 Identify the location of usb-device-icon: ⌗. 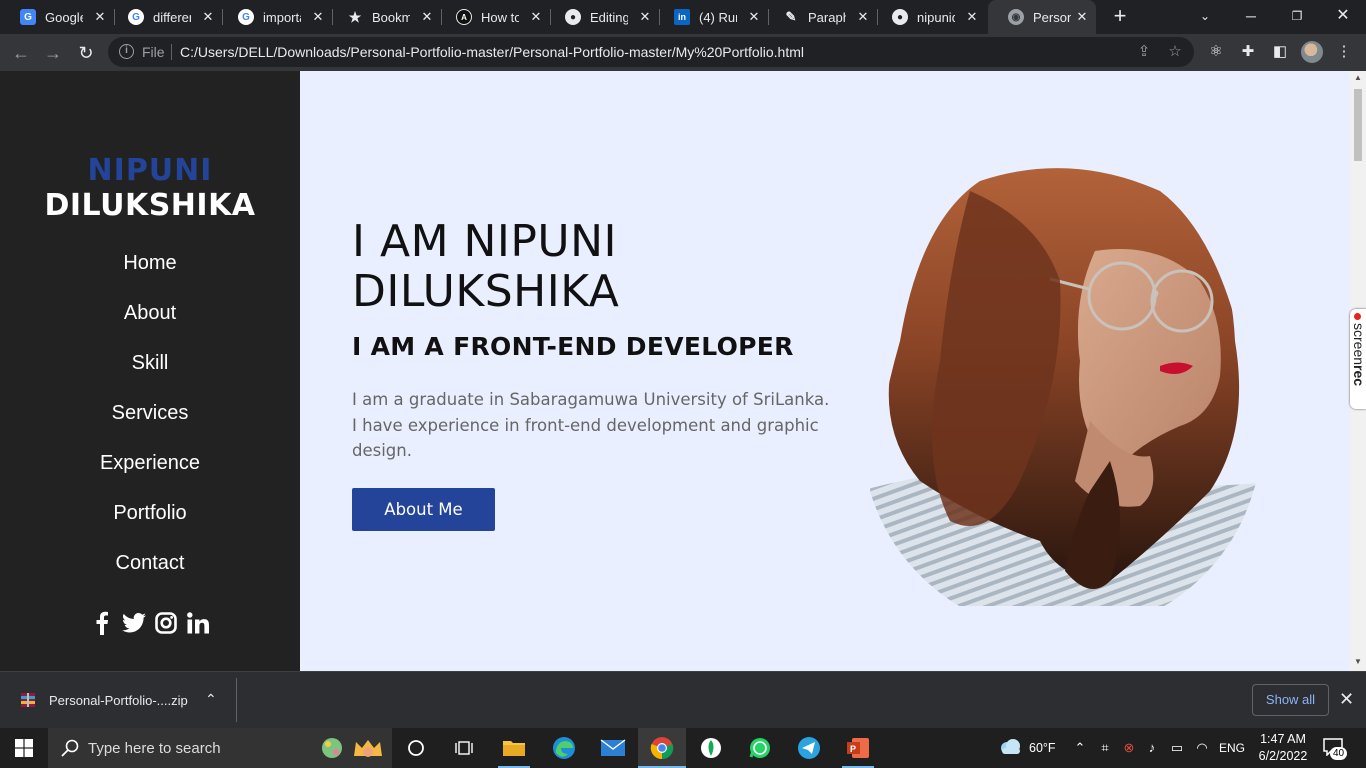
(1105, 748).